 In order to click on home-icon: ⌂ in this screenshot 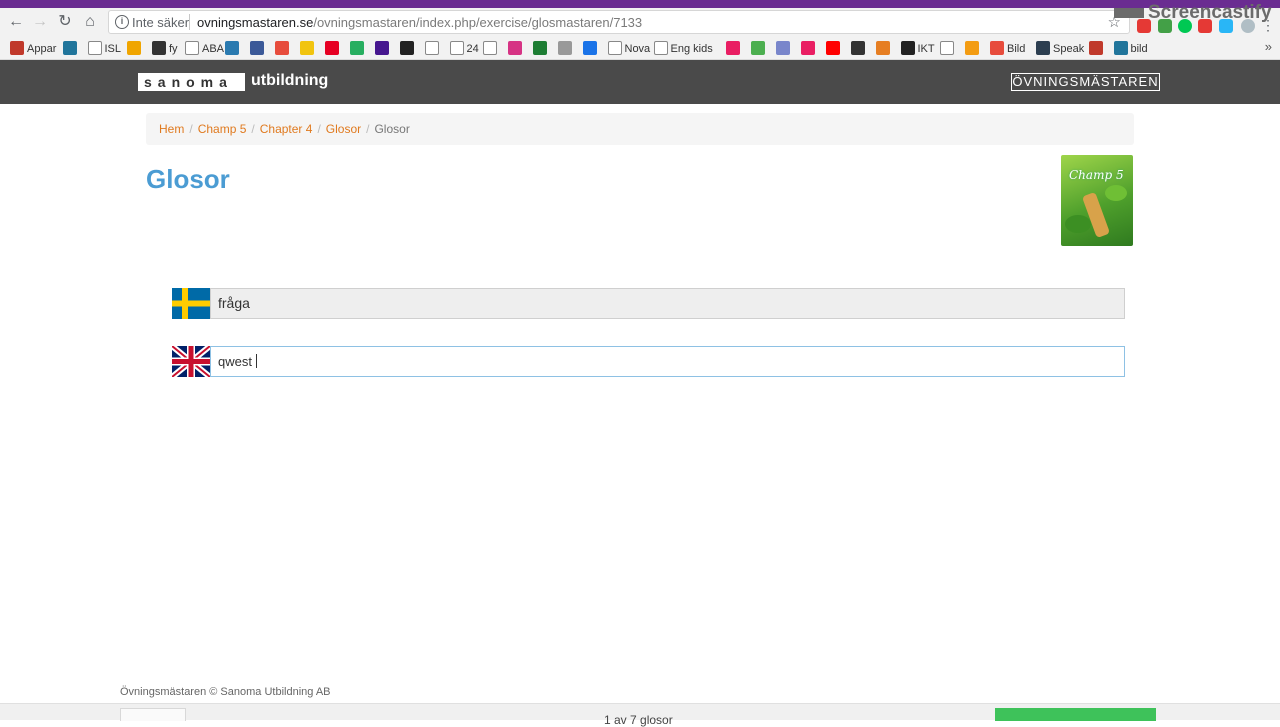, I will do `click(90, 22)`.